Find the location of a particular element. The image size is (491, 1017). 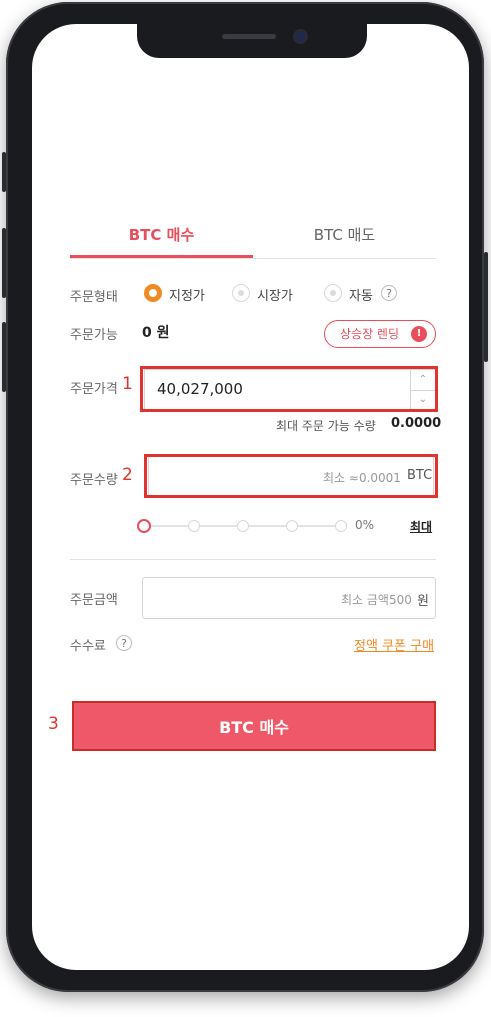

listing-lending-button: 상승장 렌딩 ! is located at coordinates (380, 334).